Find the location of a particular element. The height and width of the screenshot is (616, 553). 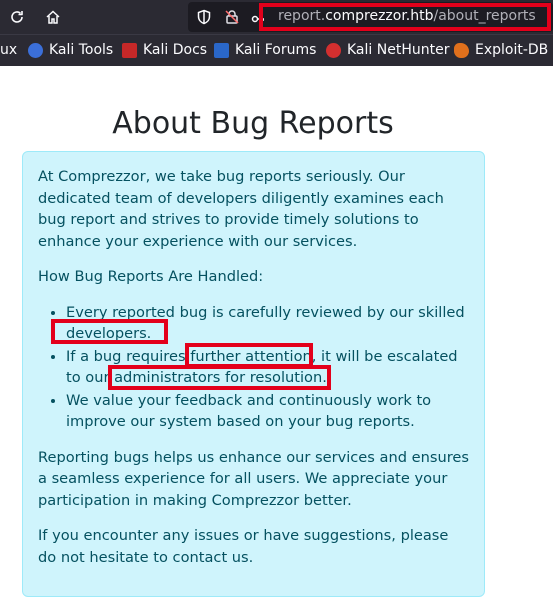

shield-icon is located at coordinates (204, 17).